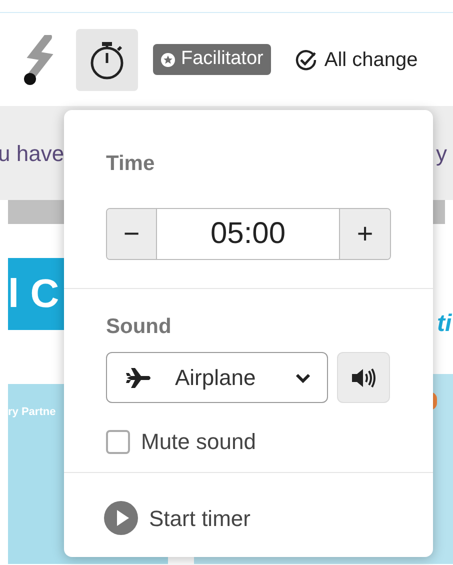 The image size is (453, 565). I want to click on card-title: ry Partne, so click(32, 412).